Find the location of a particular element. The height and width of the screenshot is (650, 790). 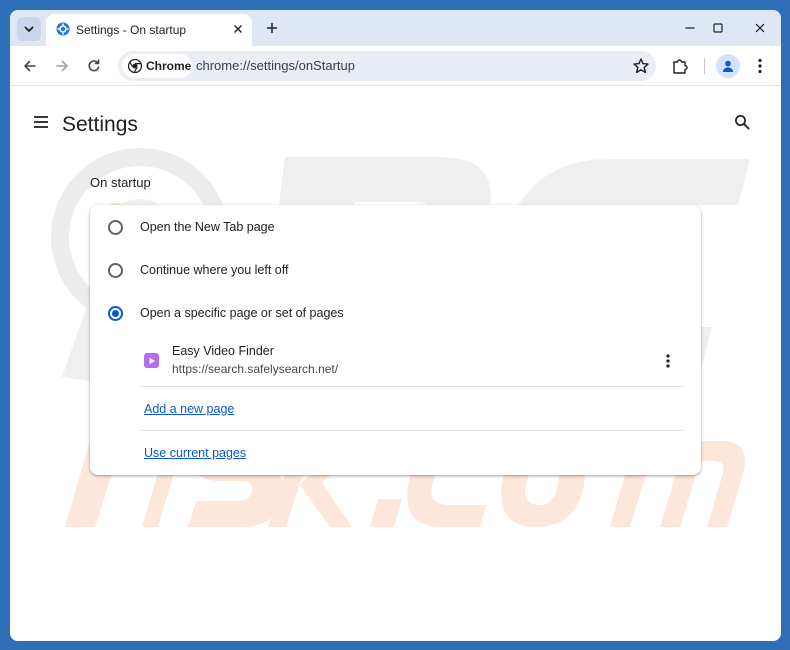

use-current-pages-link: Use current pages is located at coordinates (195, 453).